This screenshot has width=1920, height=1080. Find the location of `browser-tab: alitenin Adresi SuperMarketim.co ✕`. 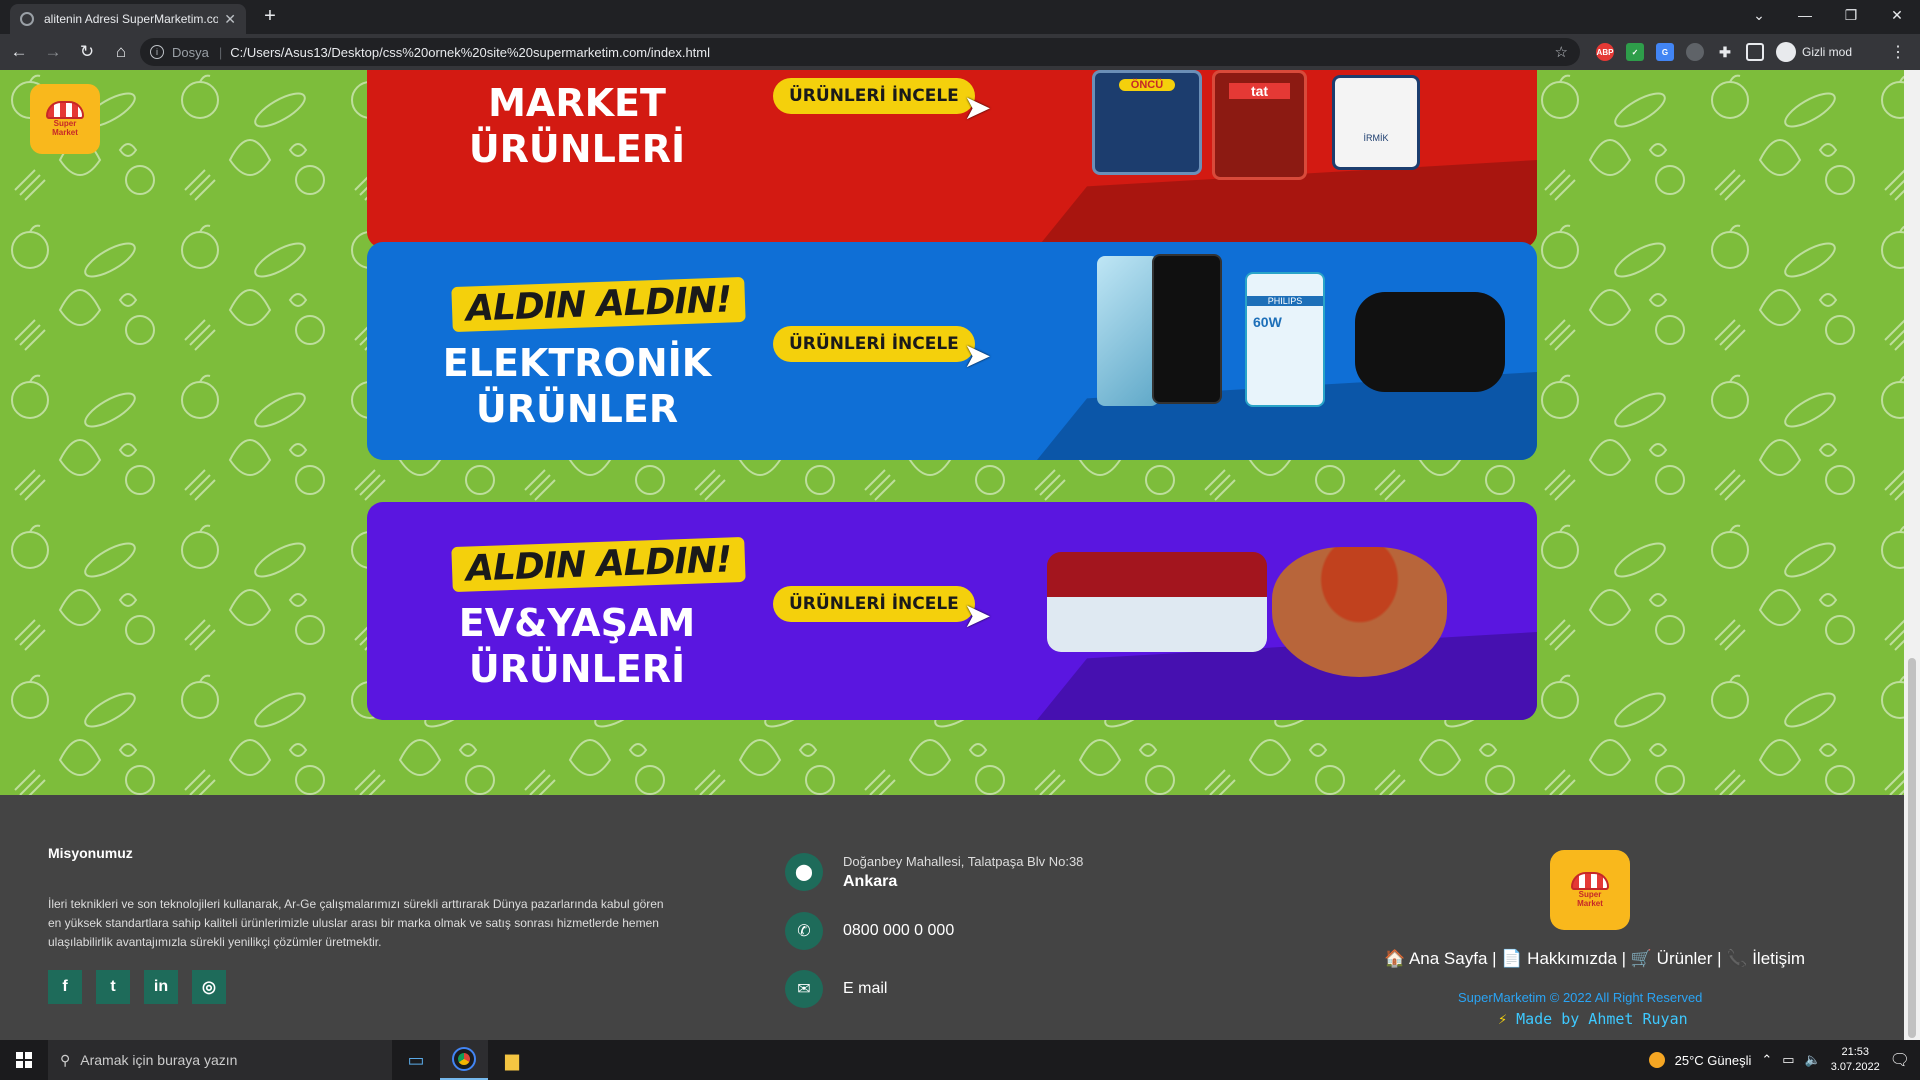

browser-tab: alitenin Adresi SuperMarketim.co ✕ is located at coordinates (128, 19).